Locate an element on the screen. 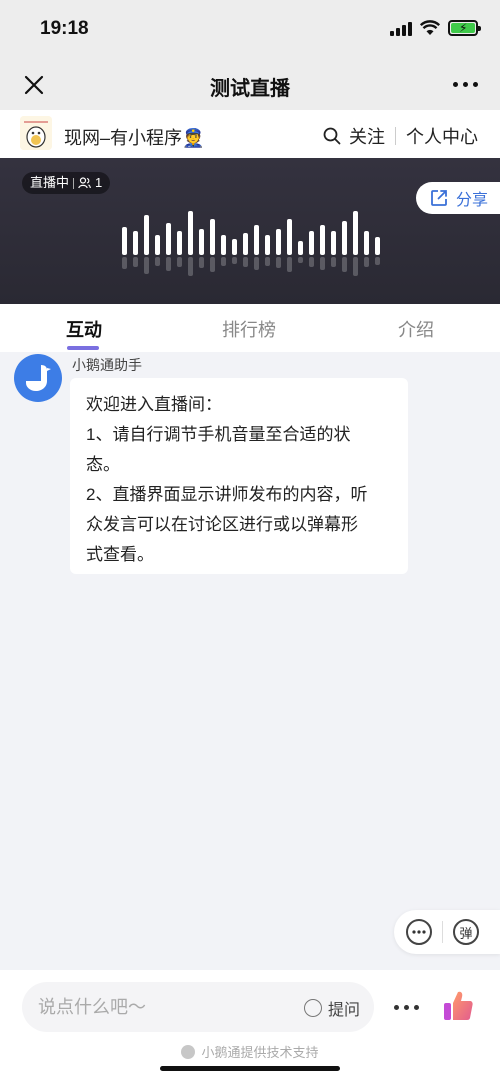 The width and height of the screenshot is (500, 1082). comment-input-box: 提问 is located at coordinates (198, 1007).